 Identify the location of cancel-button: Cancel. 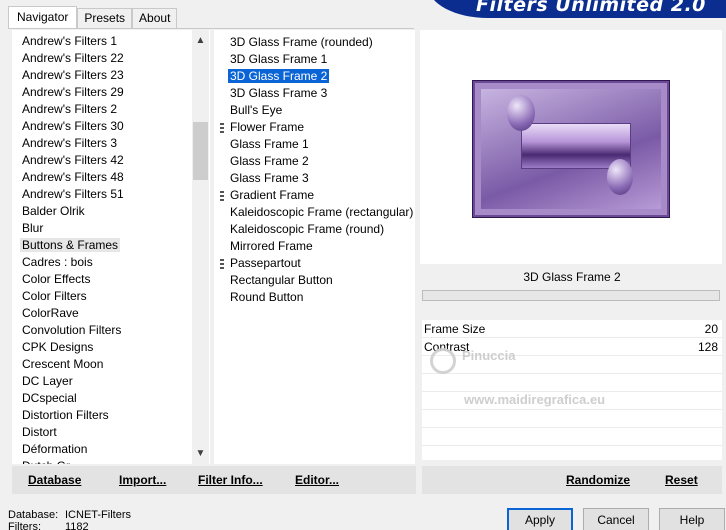
(616, 519).